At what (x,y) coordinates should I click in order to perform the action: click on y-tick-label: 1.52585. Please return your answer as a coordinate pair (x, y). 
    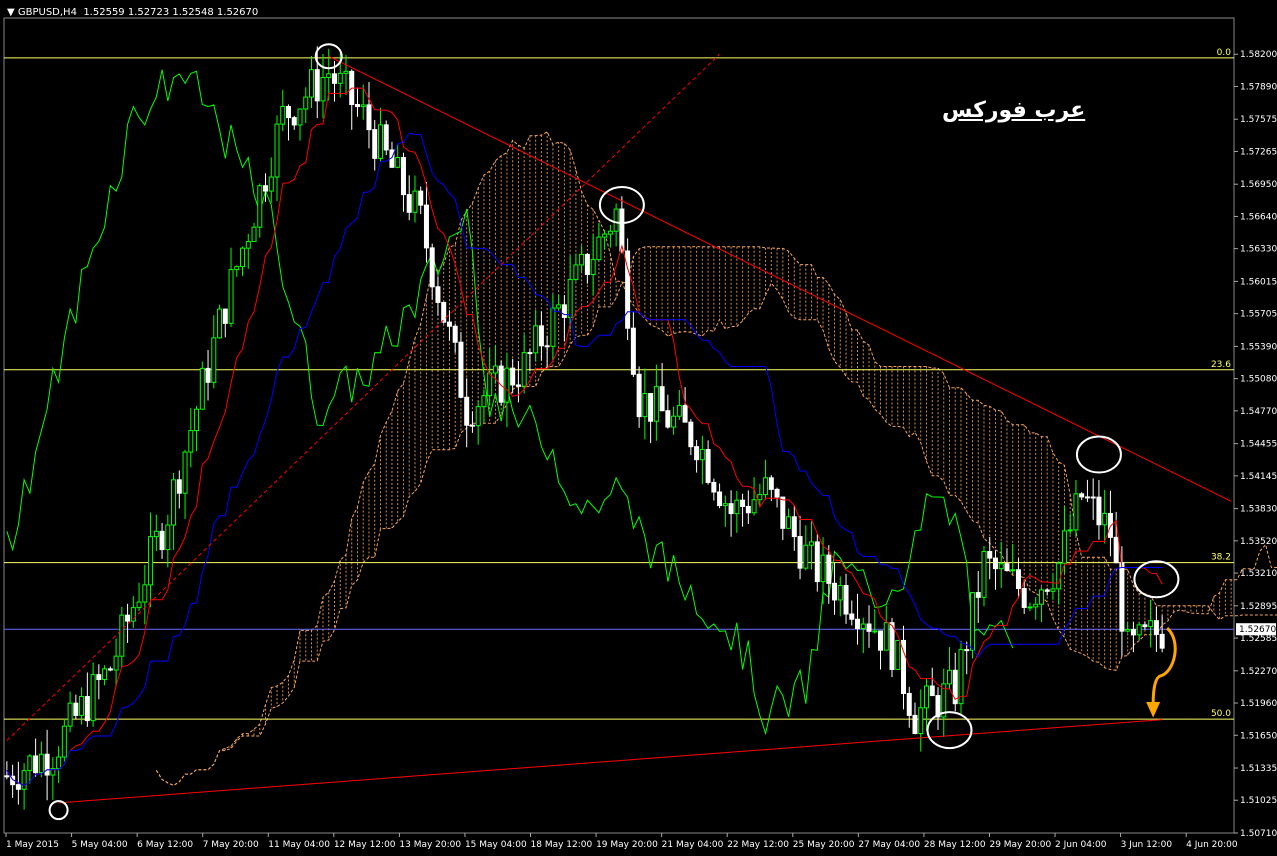
    Looking at the image, I should click on (1258, 639).